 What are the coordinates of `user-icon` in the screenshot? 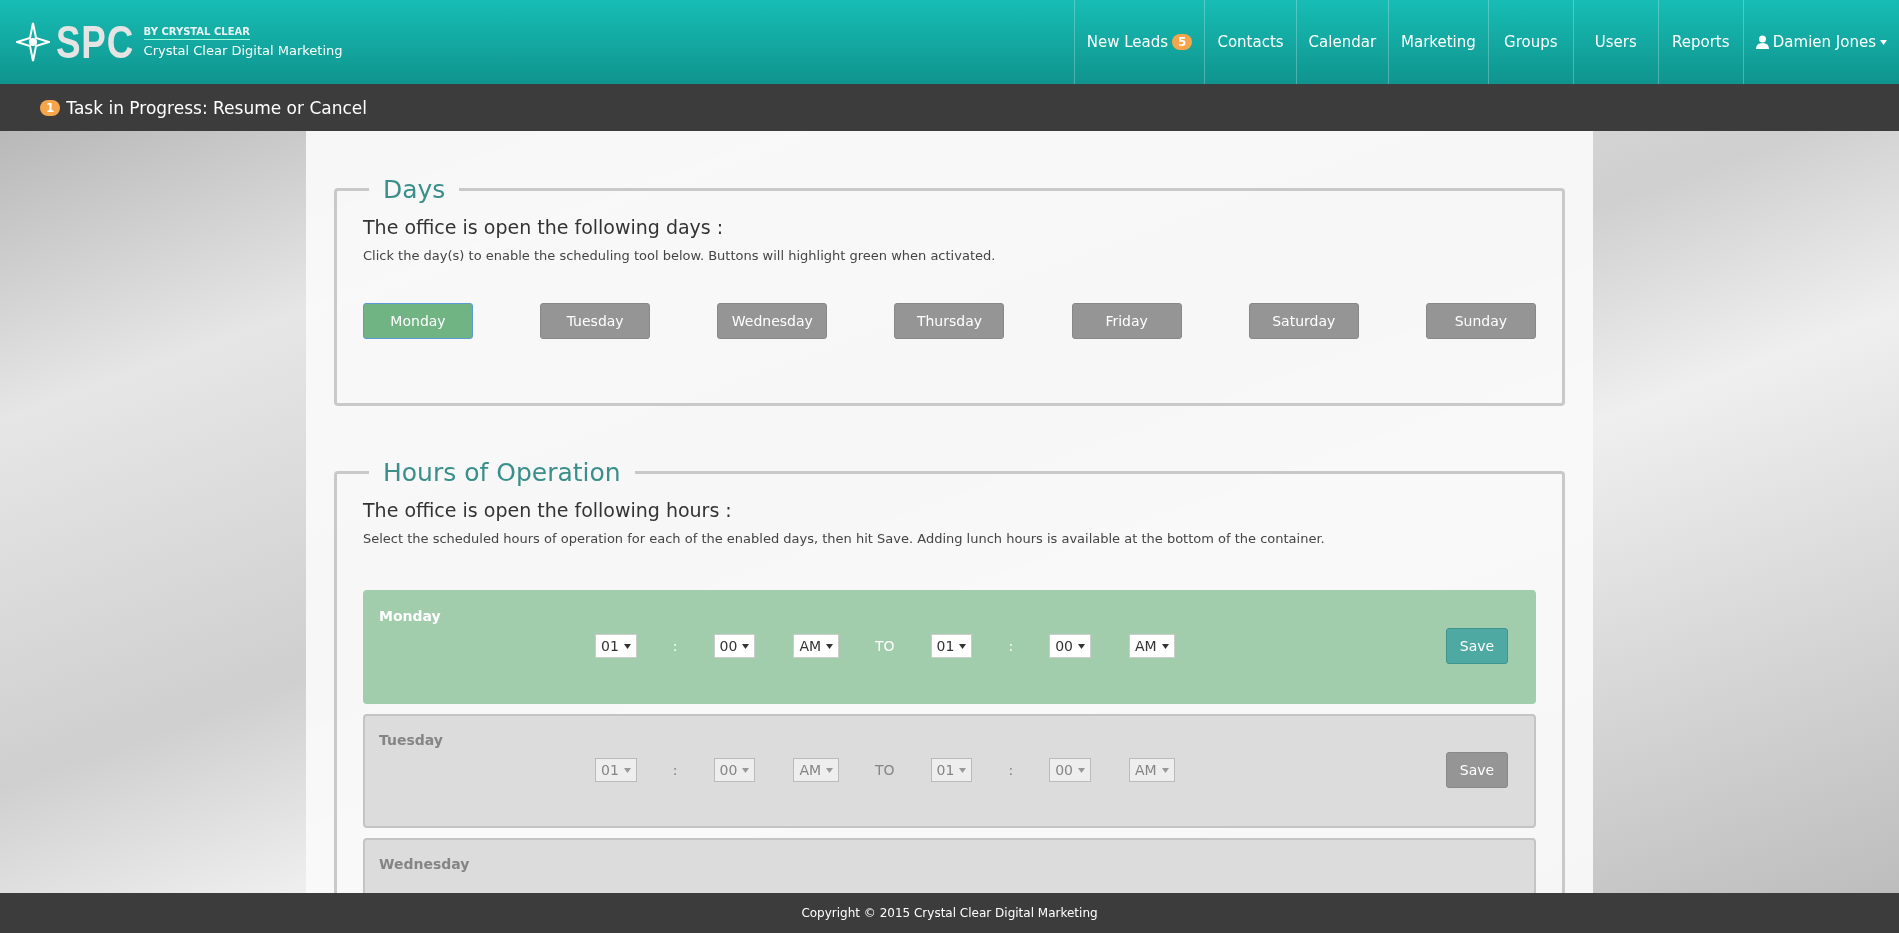 It's located at (1762, 42).